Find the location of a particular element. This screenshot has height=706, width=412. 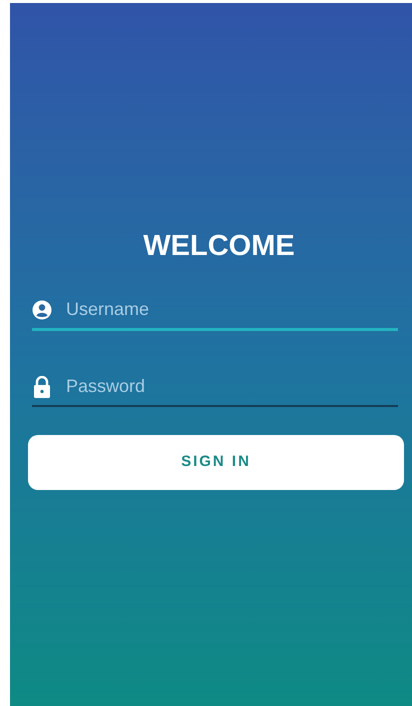

user-icon is located at coordinates (42, 310).